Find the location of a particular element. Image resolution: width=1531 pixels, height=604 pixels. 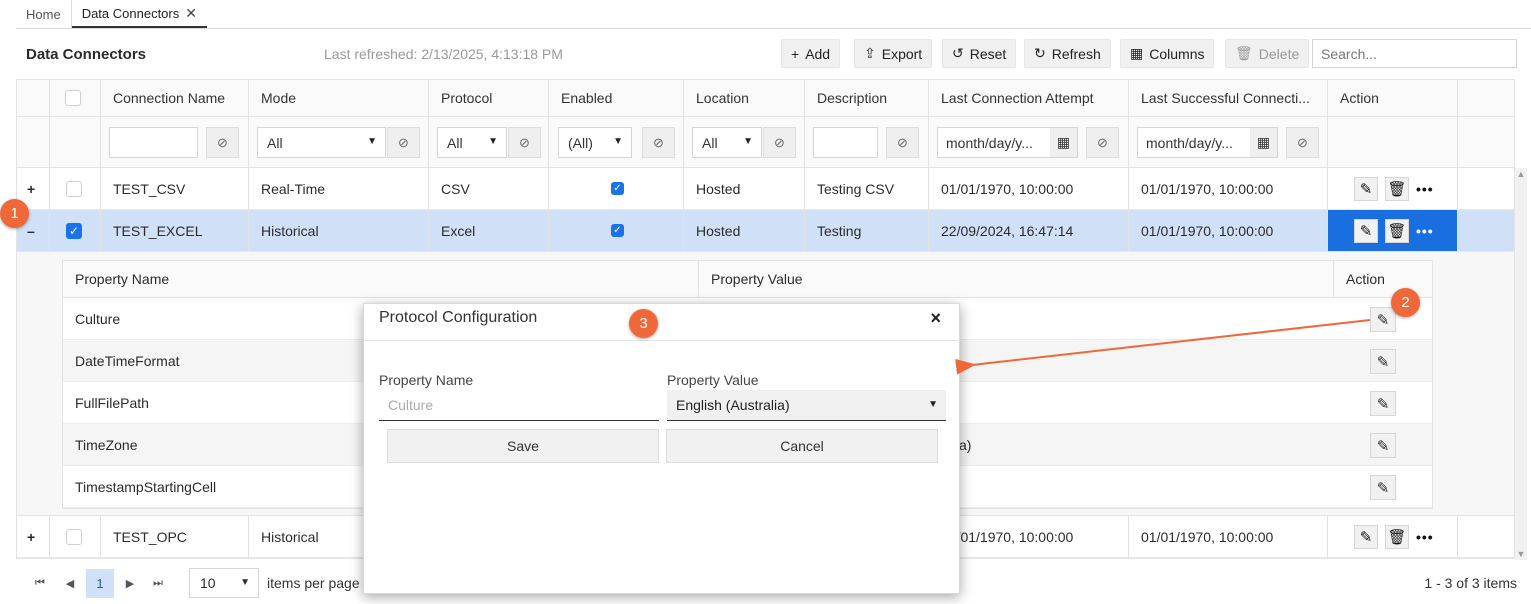

columns-button: ▦ Columns is located at coordinates (1167, 53).